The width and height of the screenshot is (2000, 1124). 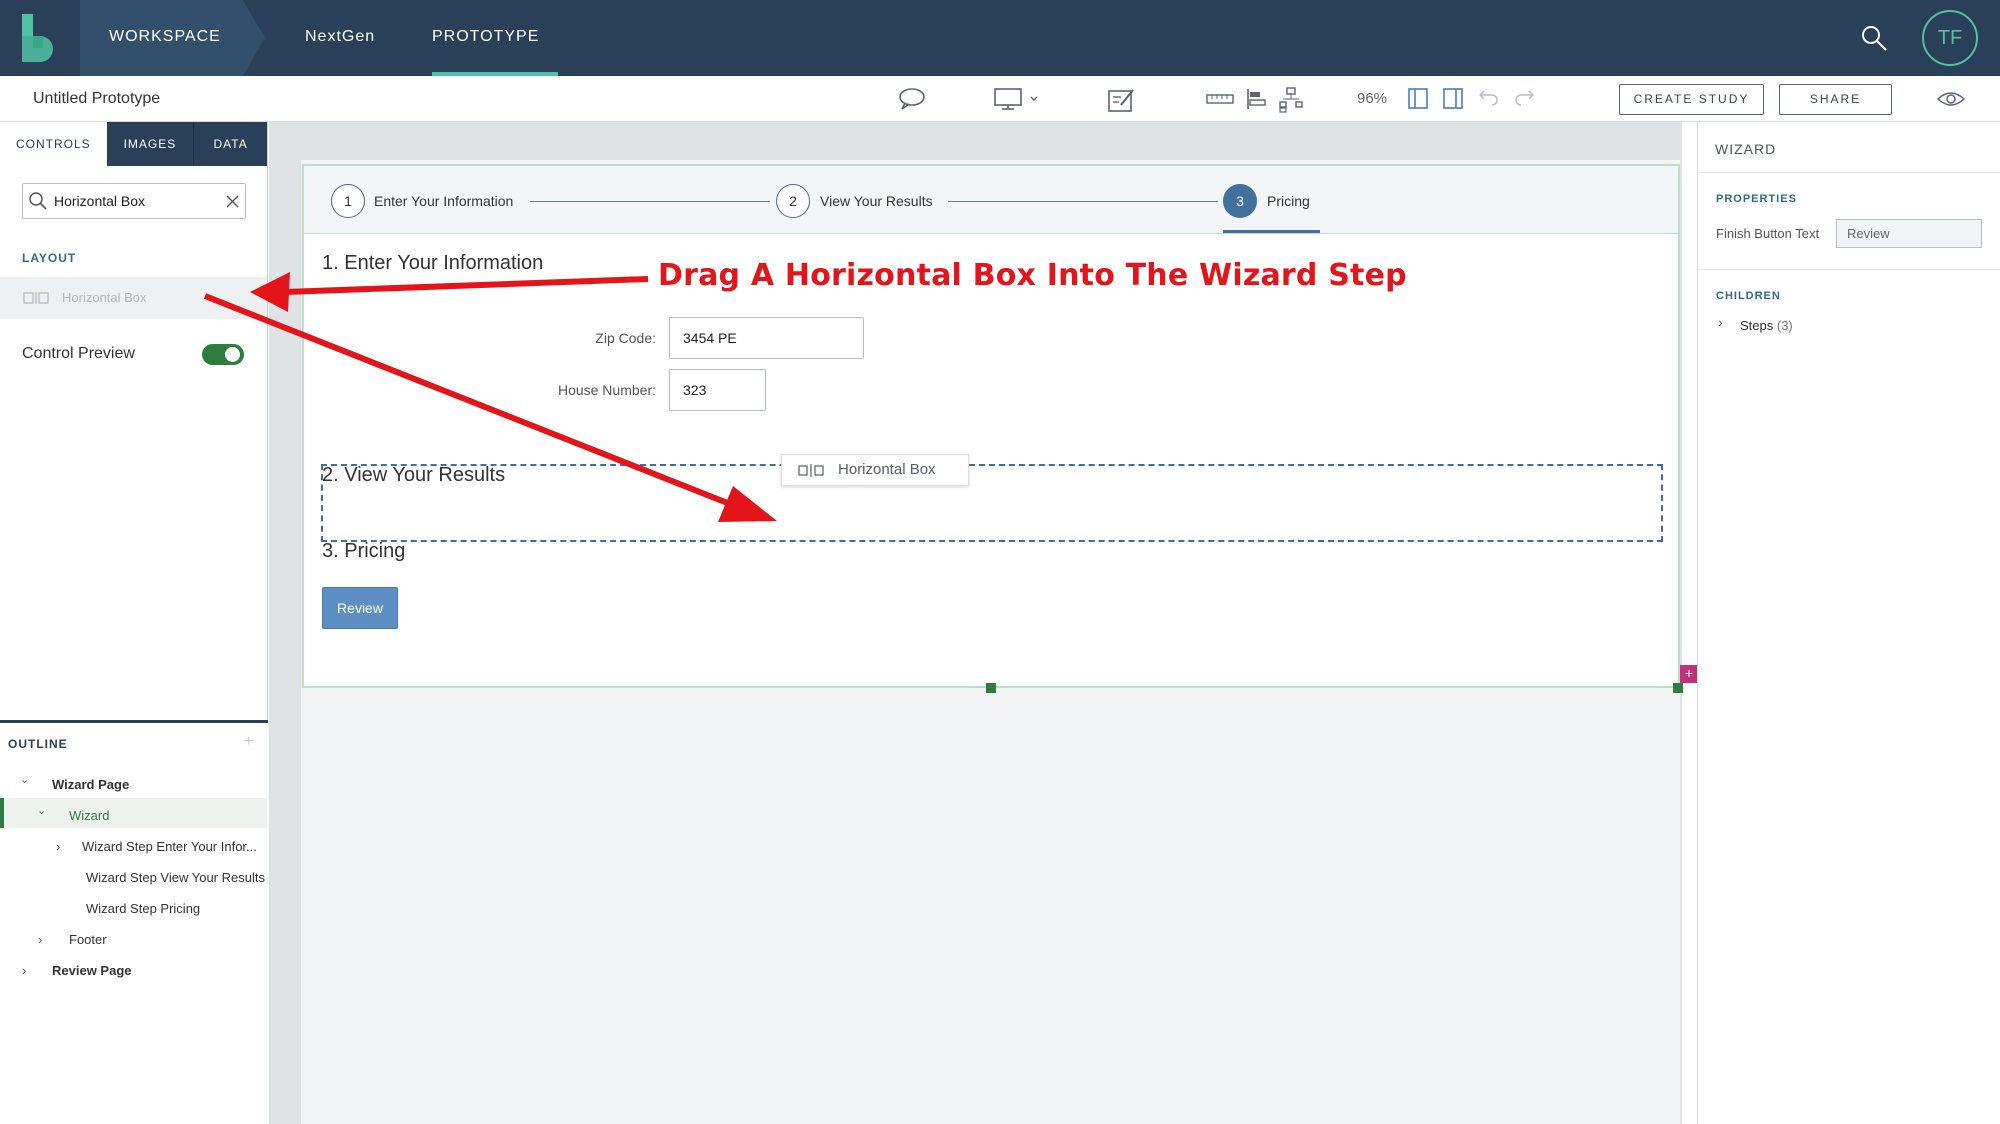 I want to click on dragged-horizontal-box: Horizontal Box, so click(x=875, y=470).